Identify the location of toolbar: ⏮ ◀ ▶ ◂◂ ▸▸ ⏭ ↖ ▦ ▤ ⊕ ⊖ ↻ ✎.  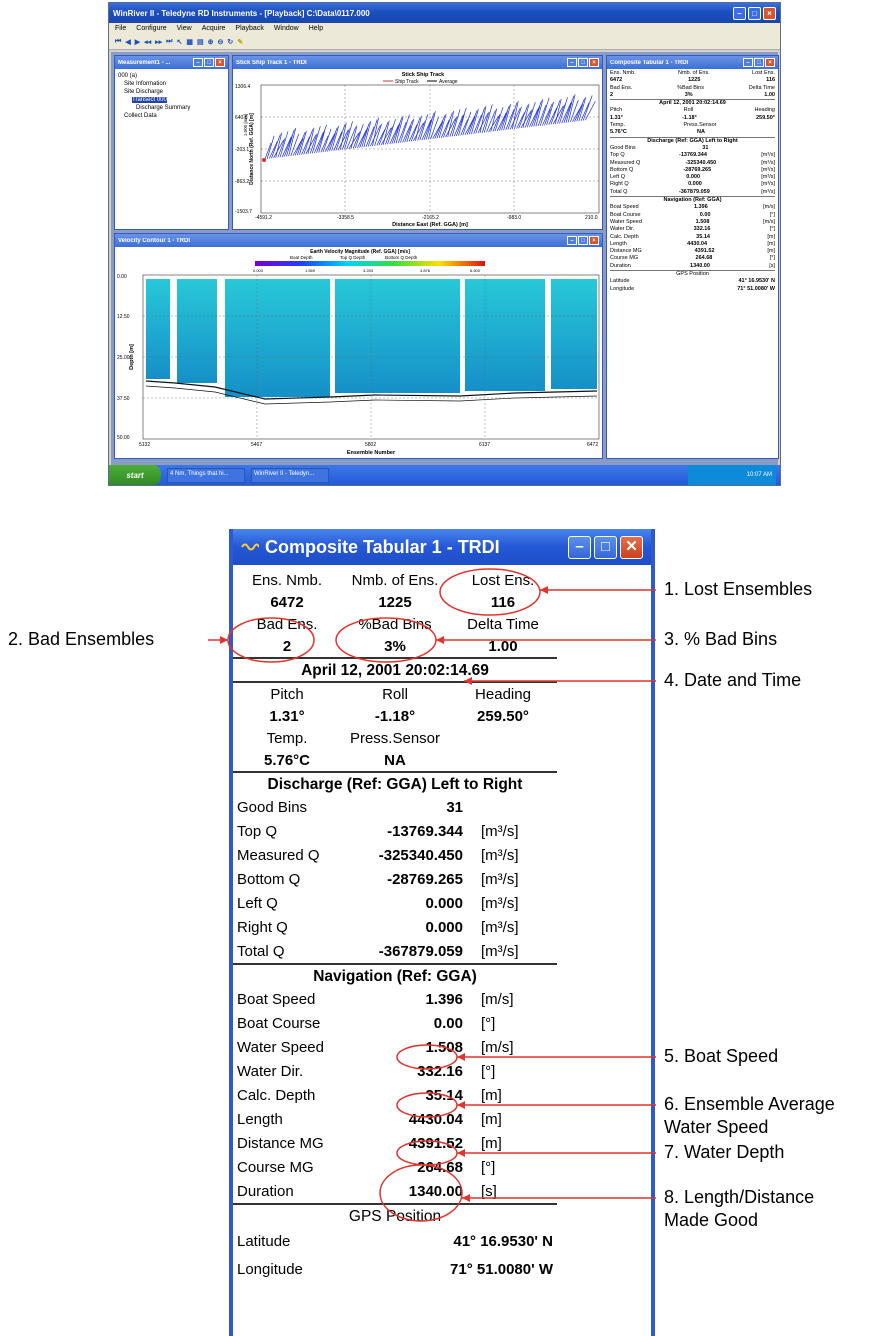
(444, 43).